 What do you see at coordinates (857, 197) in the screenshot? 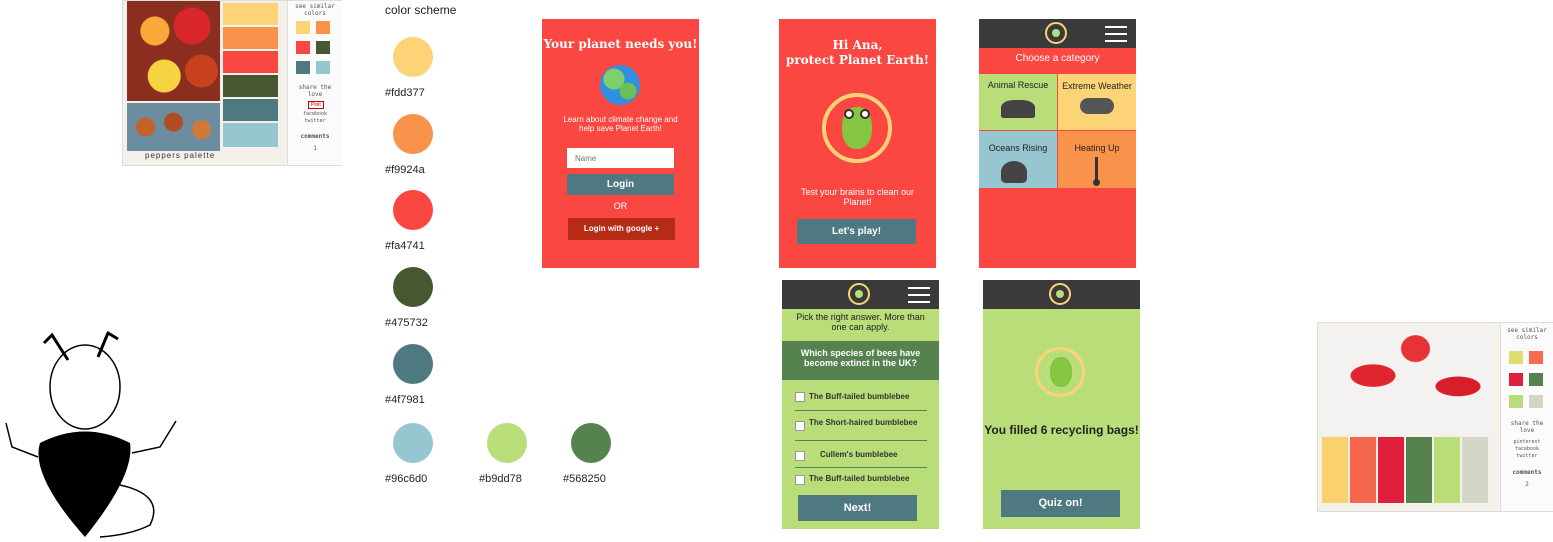
I see `welcome-text: Test your brains to clean our Planet!` at bounding box center [857, 197].